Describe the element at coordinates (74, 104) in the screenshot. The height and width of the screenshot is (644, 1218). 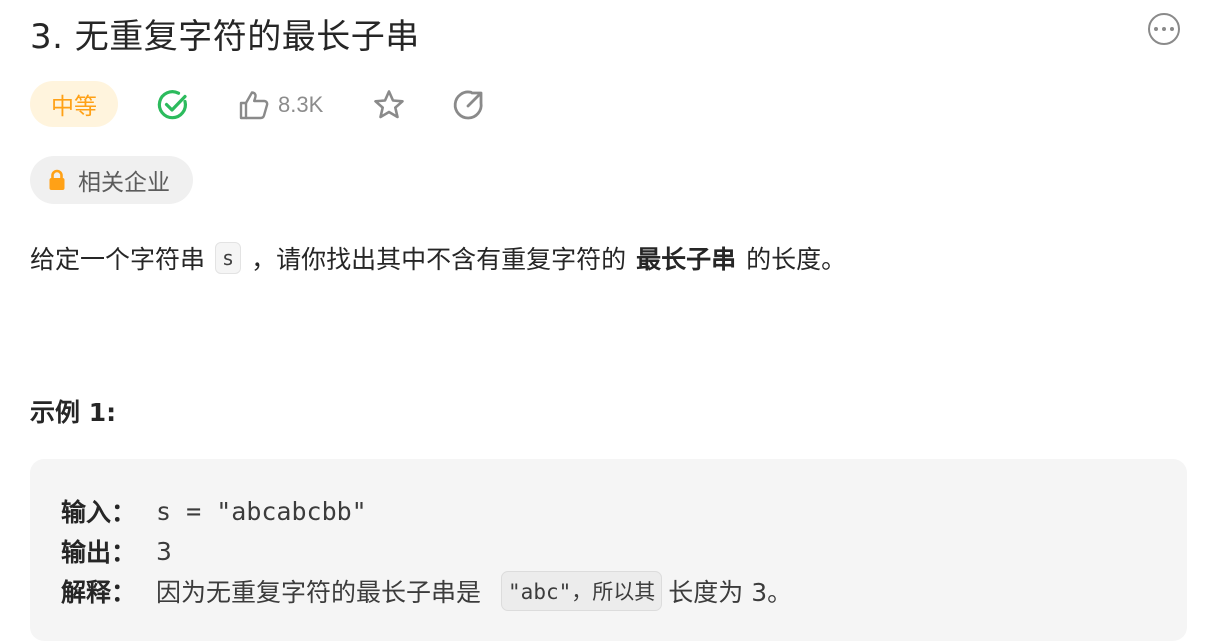
I see `difficulty-badge: 中等` at that location.